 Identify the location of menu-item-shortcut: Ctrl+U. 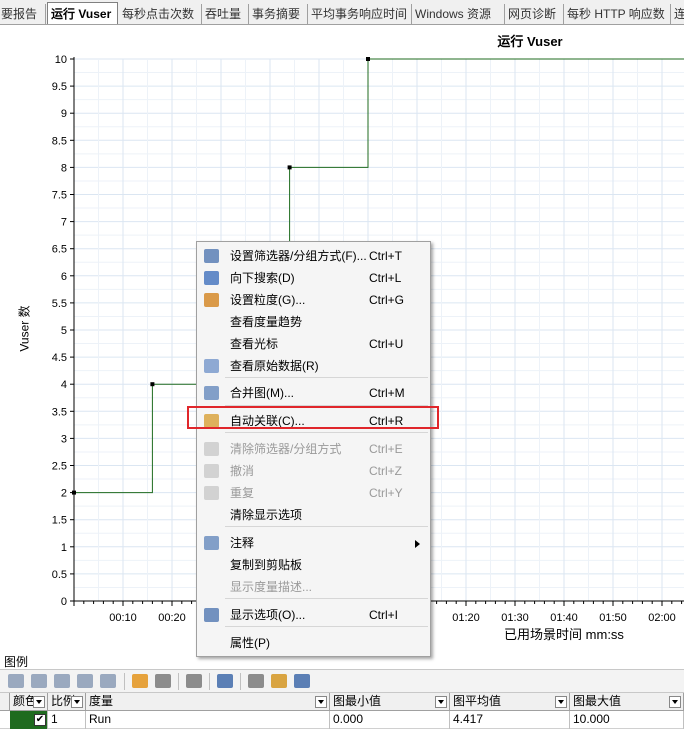
(386, 344).